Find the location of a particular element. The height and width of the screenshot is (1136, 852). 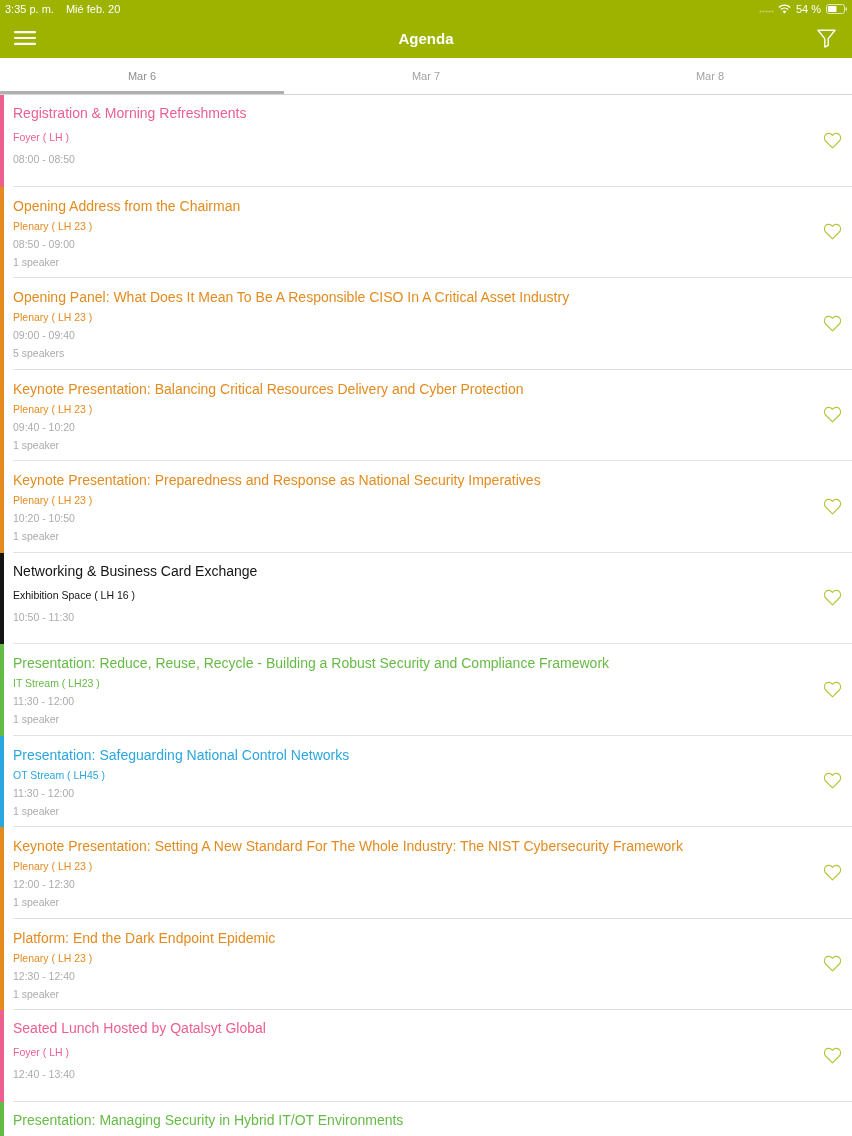

session-title: Keynote Presentation: Setting A New Standard For The Whole Industry: The NIST Cybersecurity Framework is located at coordinates (348, 846).